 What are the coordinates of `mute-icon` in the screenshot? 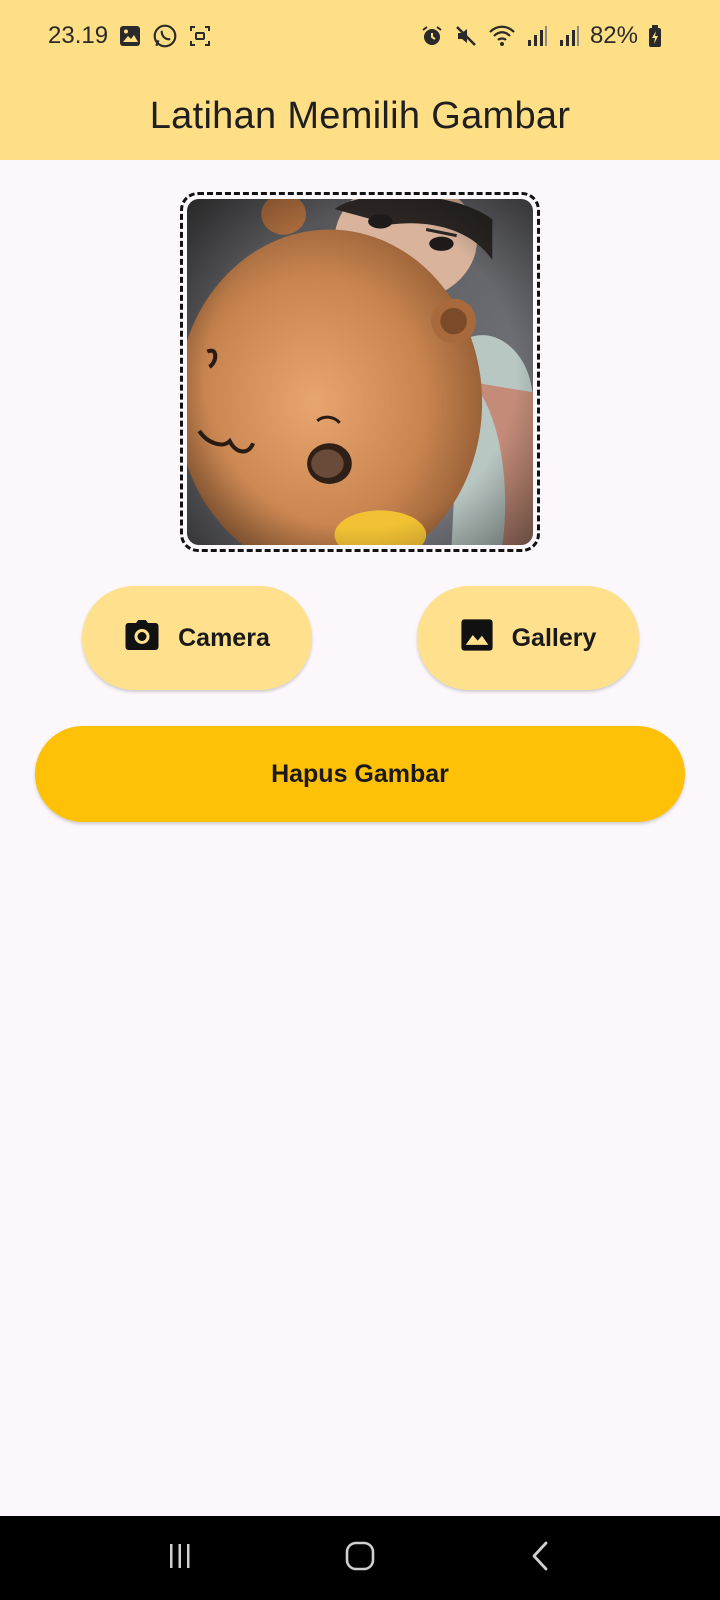 It's located at (466, 36).